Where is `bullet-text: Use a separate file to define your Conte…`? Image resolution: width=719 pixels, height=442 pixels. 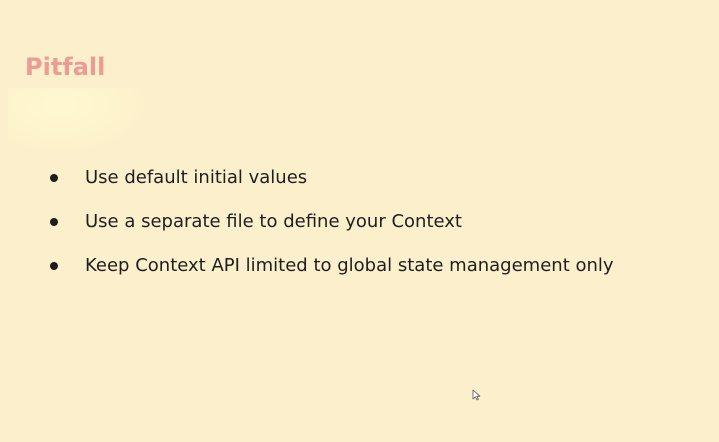 bullet-text: Use a separate file to define your Conte… is located at coordinates (273, 221).